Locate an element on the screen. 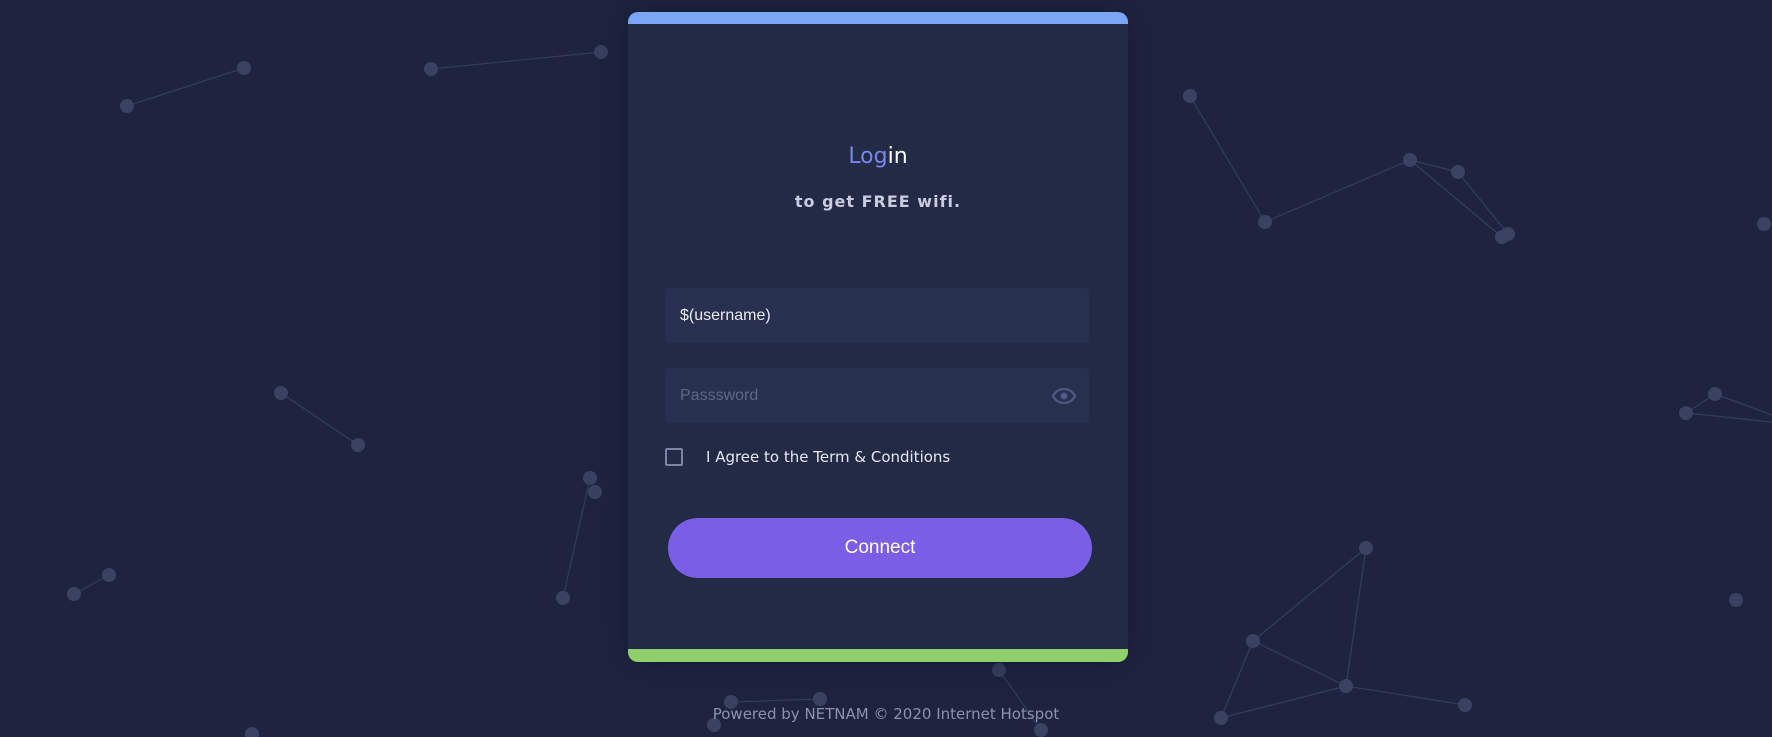 This screenshot has width=1772, height=737. password-field-container is located at coordinates (877, 395).